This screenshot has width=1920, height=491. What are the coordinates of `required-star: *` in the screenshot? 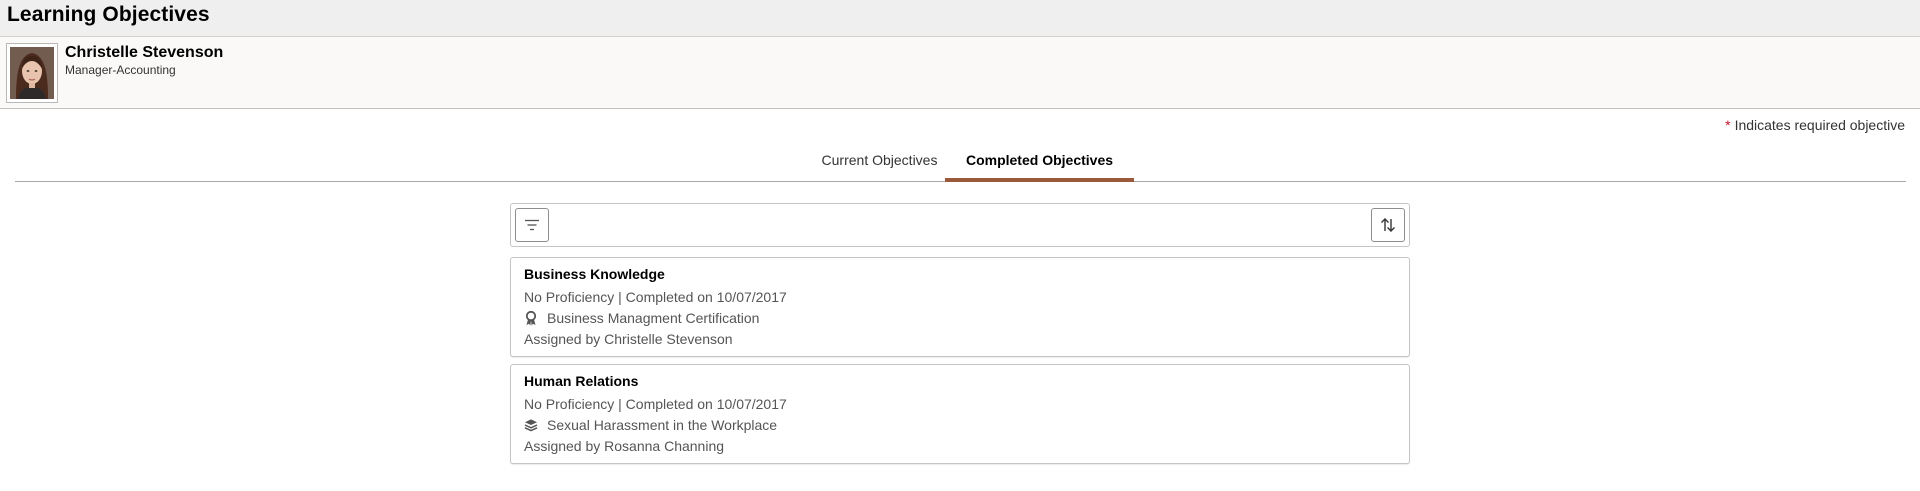 It's located at (1728, 125).